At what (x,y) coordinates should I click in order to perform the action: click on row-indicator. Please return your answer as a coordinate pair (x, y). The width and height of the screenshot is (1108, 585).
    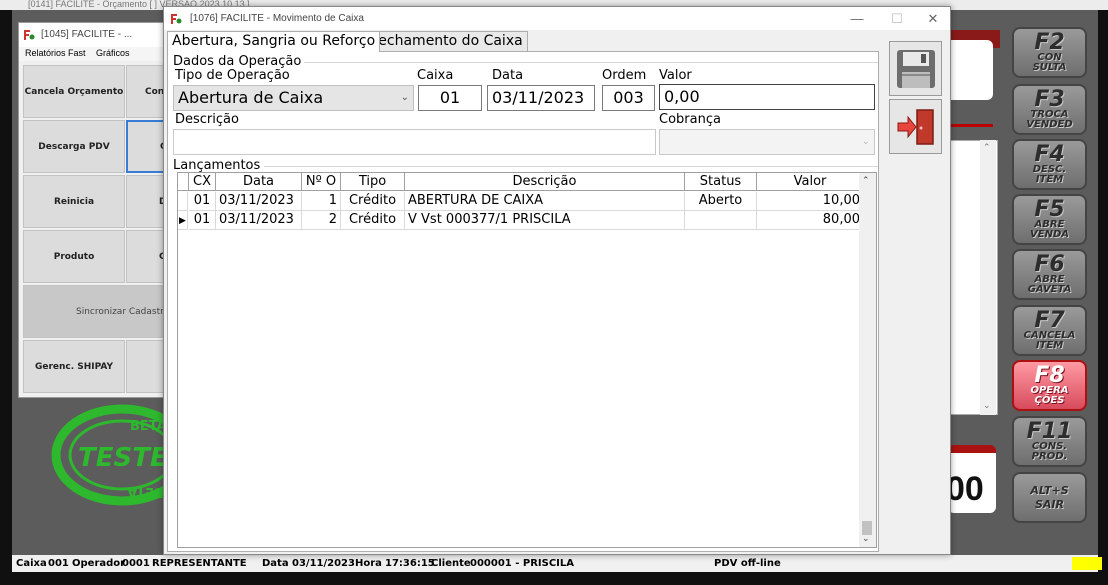
    Looking at the image, I should click on (183, 201).